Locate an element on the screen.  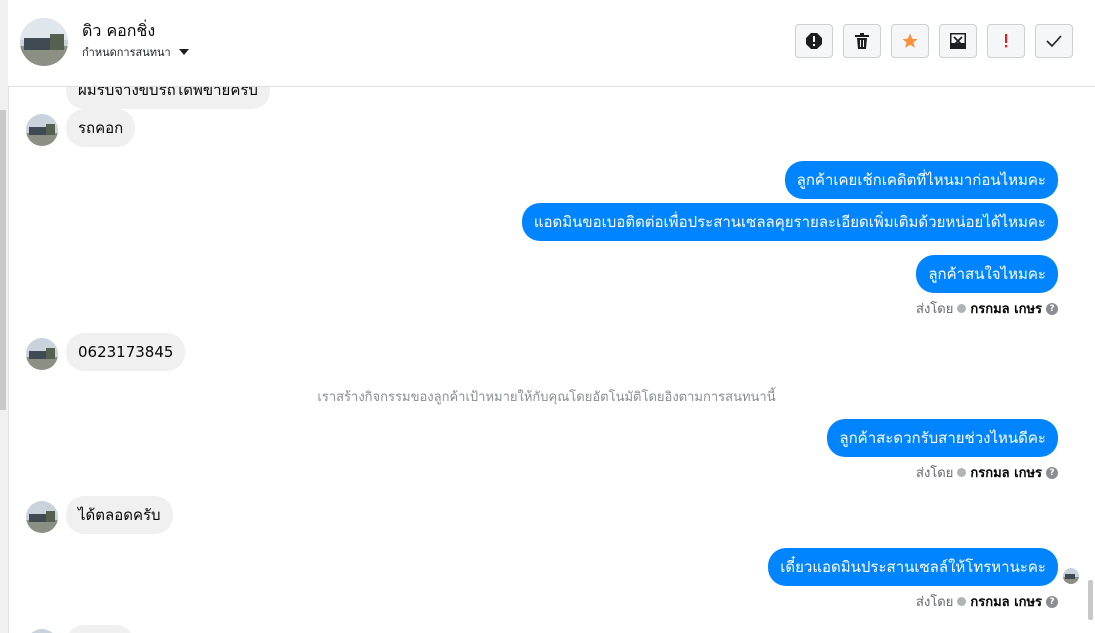
conversation-header: ดิว คอกชิ่ง กำหนดการสนทนา is located at coordinates (551, 43).